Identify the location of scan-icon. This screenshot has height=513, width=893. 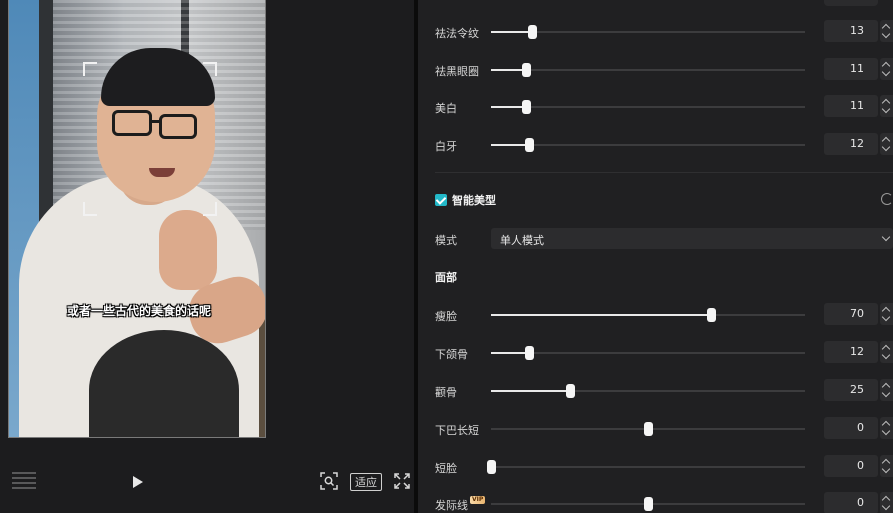
(329, 481).